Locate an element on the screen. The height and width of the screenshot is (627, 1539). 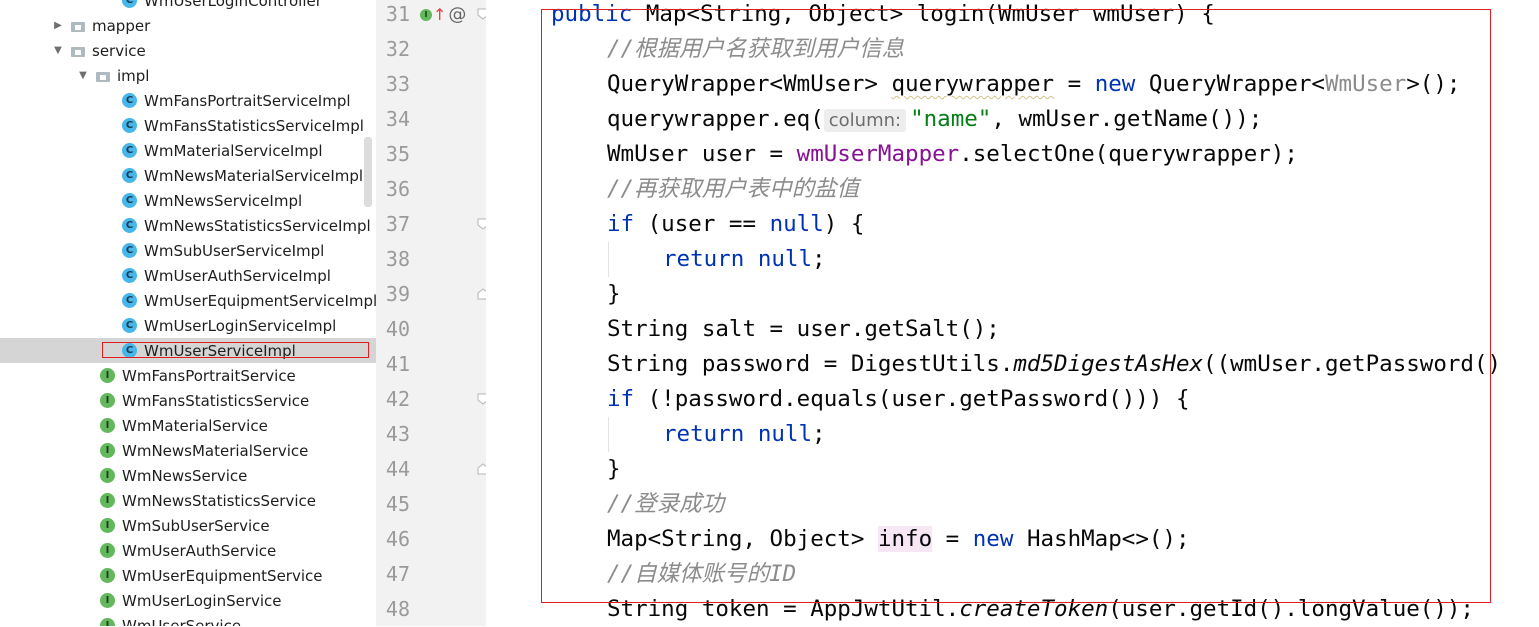
line-number: 35 is located at coordinates (393, 154).